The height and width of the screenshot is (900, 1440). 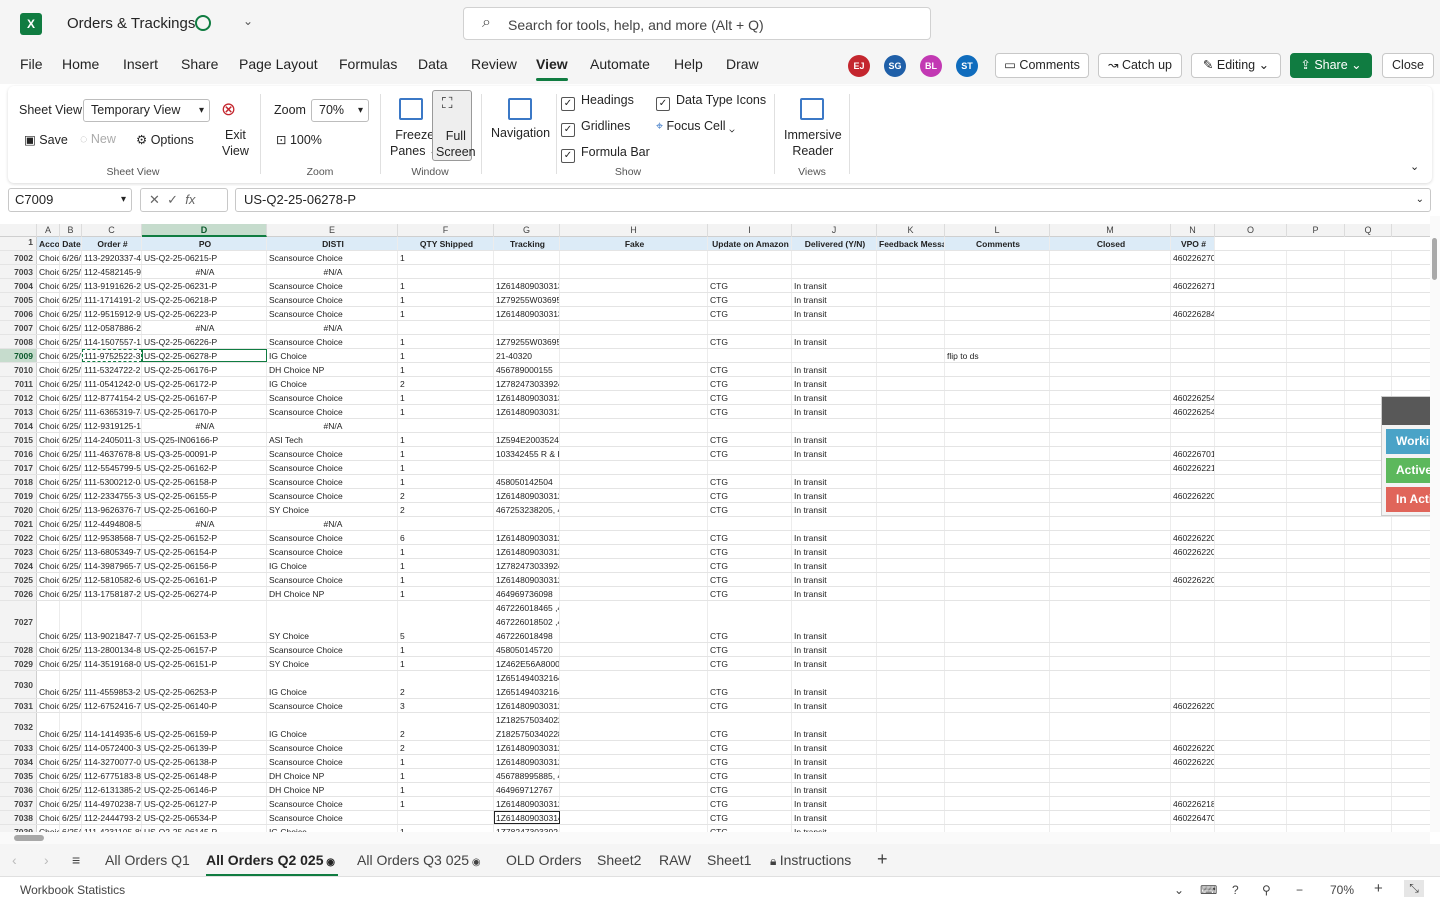 What do you see at coordinates (332, 271) in the screenshot?
I see `cell-e: #N/A` at bounding box center [332, 271].